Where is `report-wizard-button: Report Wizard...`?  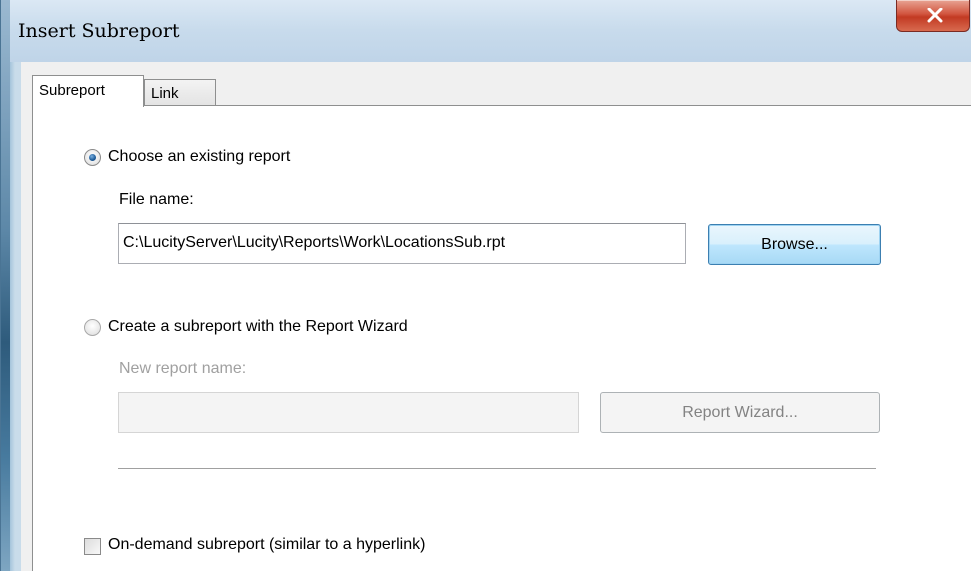 report-wizard-button: Report Wizard... is located at coordinates (740, 412).